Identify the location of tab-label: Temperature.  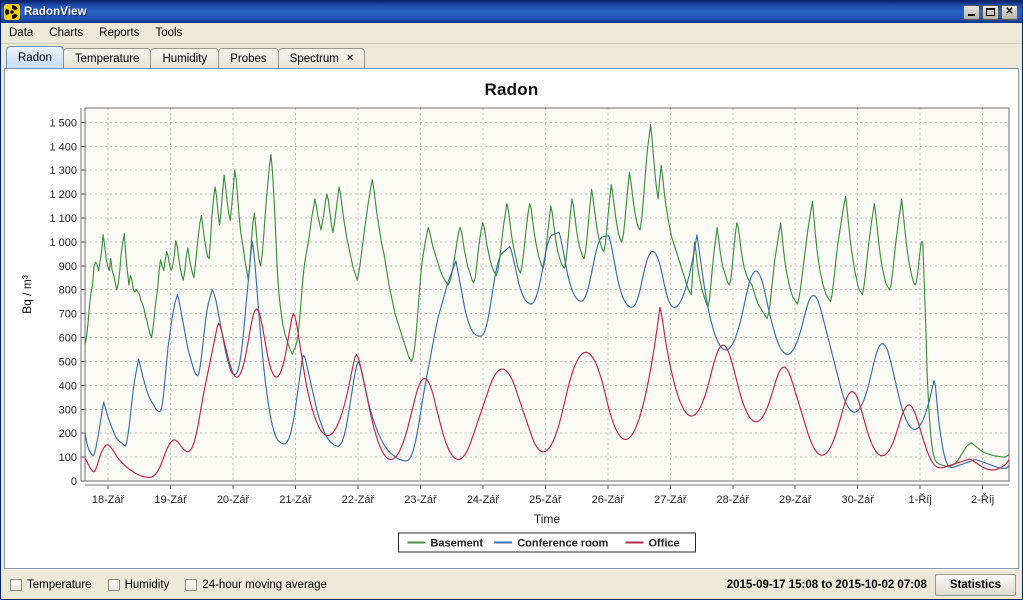
(107, 58).